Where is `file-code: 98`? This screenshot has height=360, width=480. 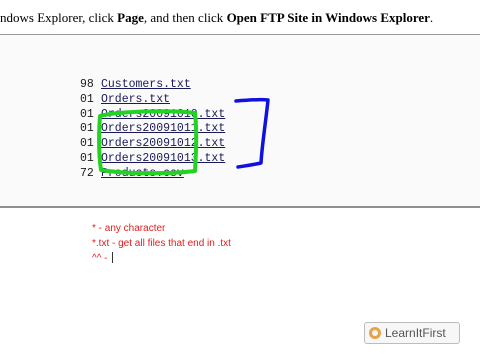 file-code: 98 is located at coordinates (87, 84).